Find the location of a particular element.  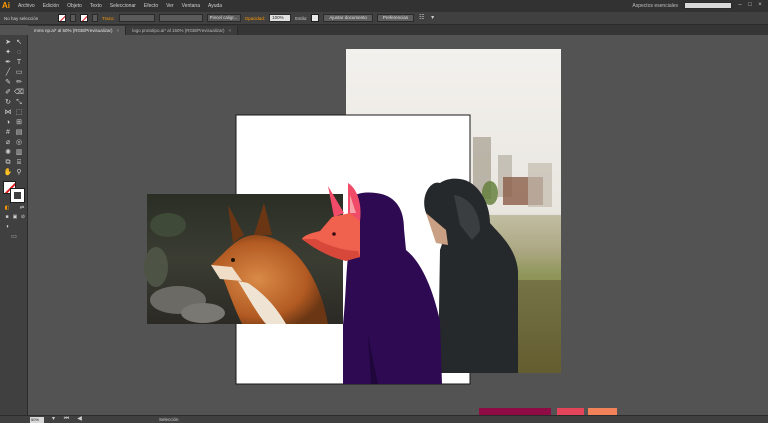

prev-artboard-icon: ◀ is located at coordinates (79, 419).